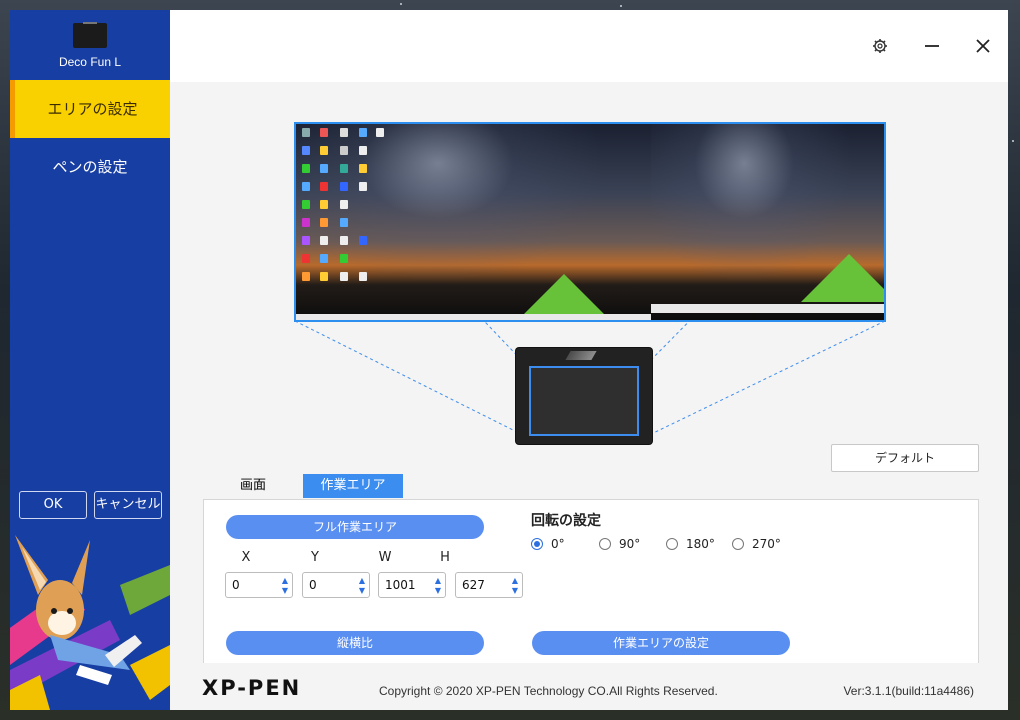  What do you see at coordinates (489, 585) in the screenshot?
I see `h-stepper: 627 ▲ ▼` at bounding box center [489, 585].